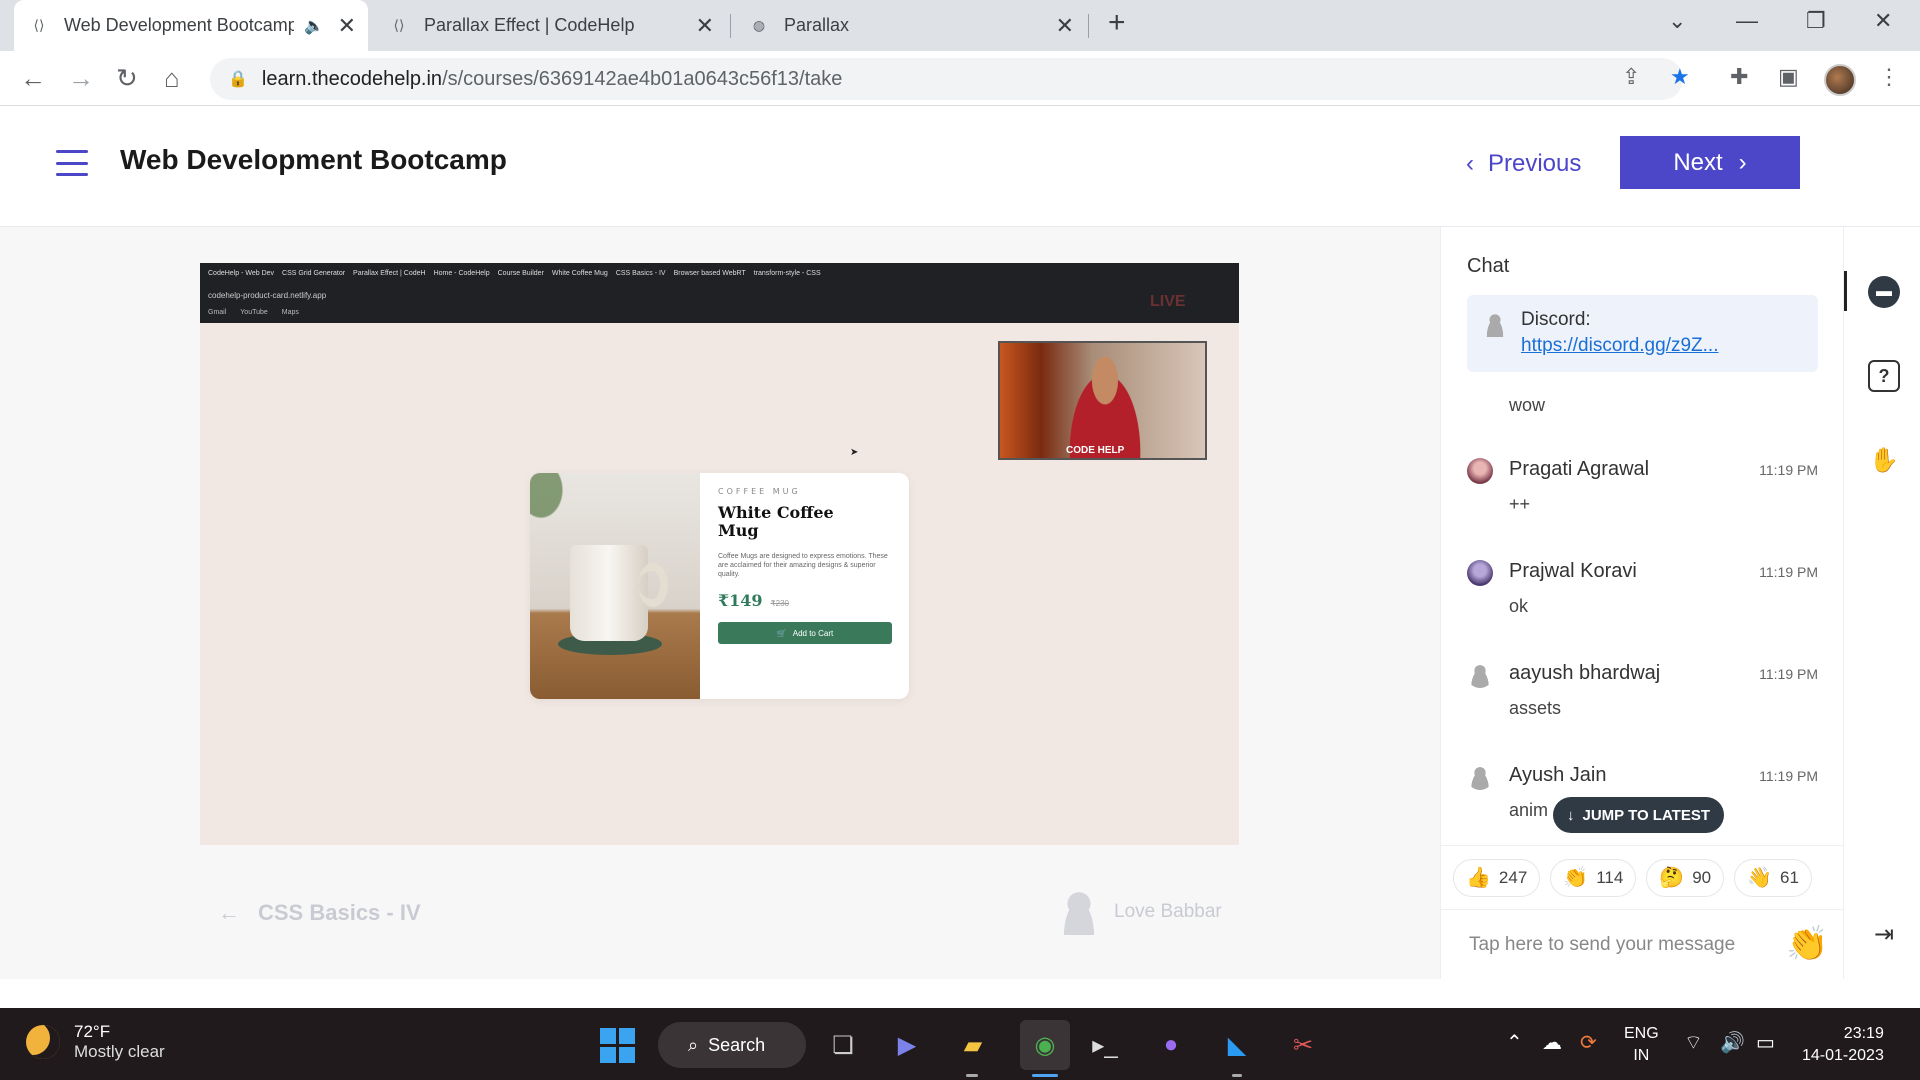  What do you see at coordinates (1642, 877) in the screenshot?
I see `reaction-bar: 👍 247 👏 114 🤔 90 👋 61` at bounding box center [1642, 877].